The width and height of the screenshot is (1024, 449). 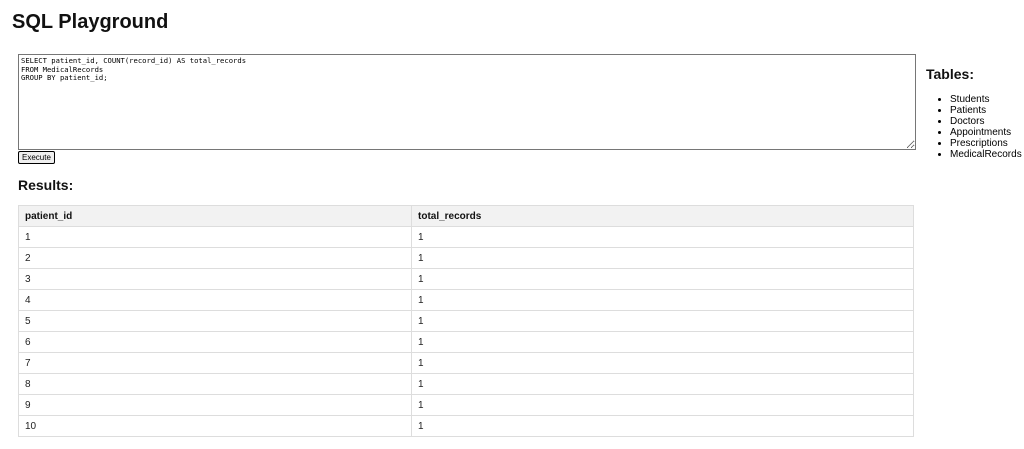 What do you see at coordinates (215, 279) in the screenshot?
I see `table-cell: 3` at bounding box center [215, 279].